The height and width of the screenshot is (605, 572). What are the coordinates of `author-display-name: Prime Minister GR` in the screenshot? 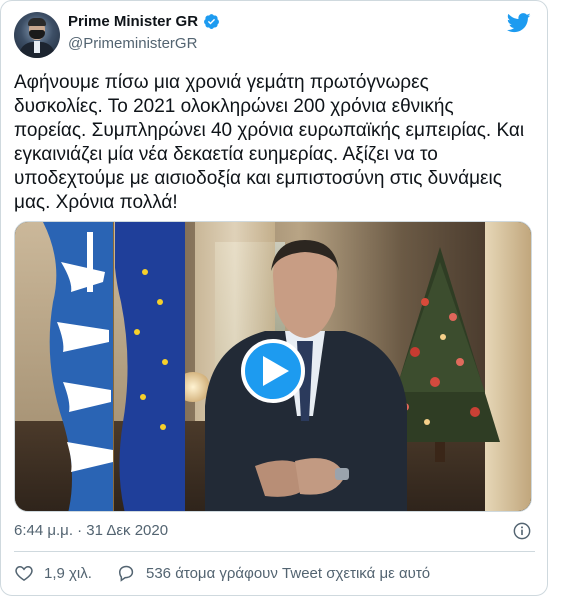 It's located at (133, 21).